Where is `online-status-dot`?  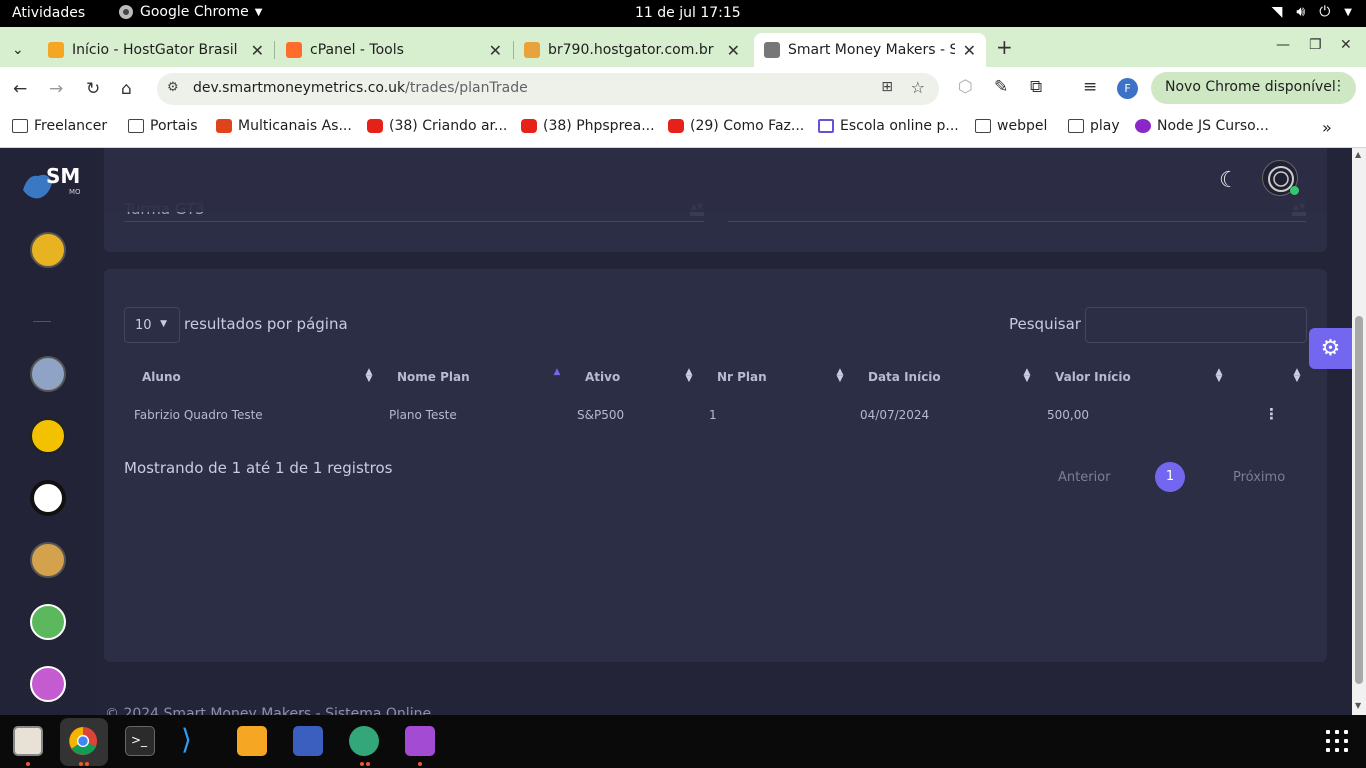
online-status-dot is located at coordinates (1294, 190).